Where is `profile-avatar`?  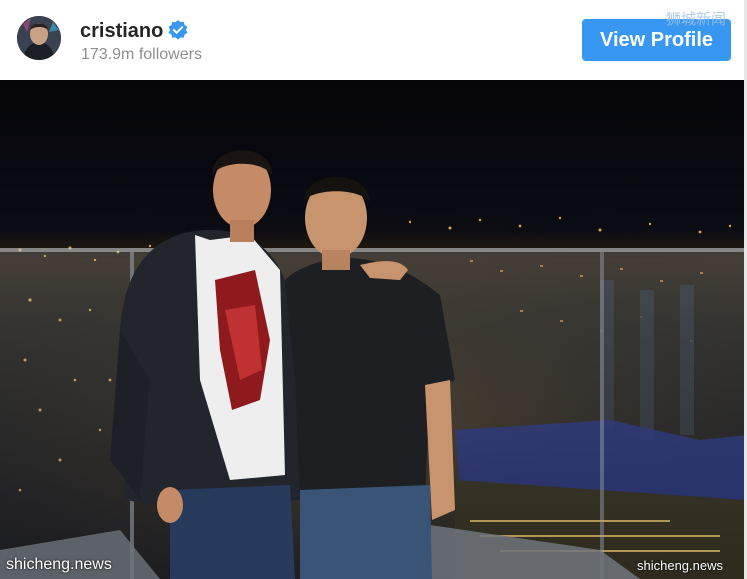
profile-avatar is located at coordinates (39, 38).